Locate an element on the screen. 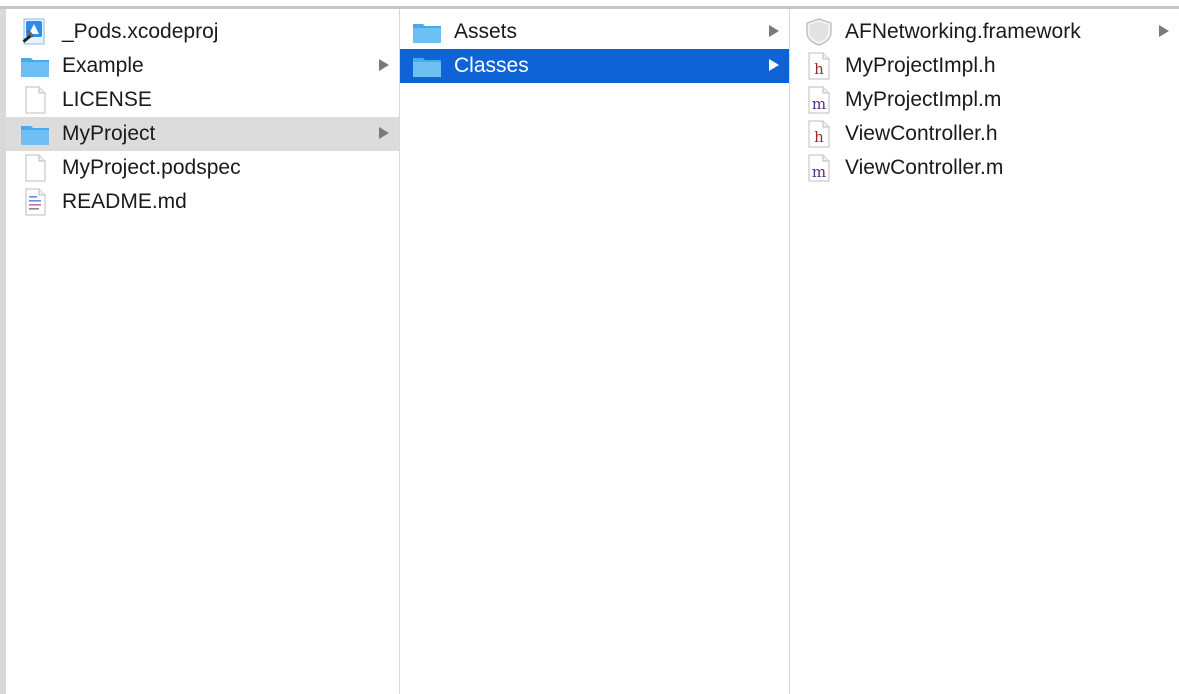 Image resolution: width=1179 pixels, height=694 pixels. list-item-pods-xcodeproj: _Pods.xcodeproj is located at coordinates (202, 32).